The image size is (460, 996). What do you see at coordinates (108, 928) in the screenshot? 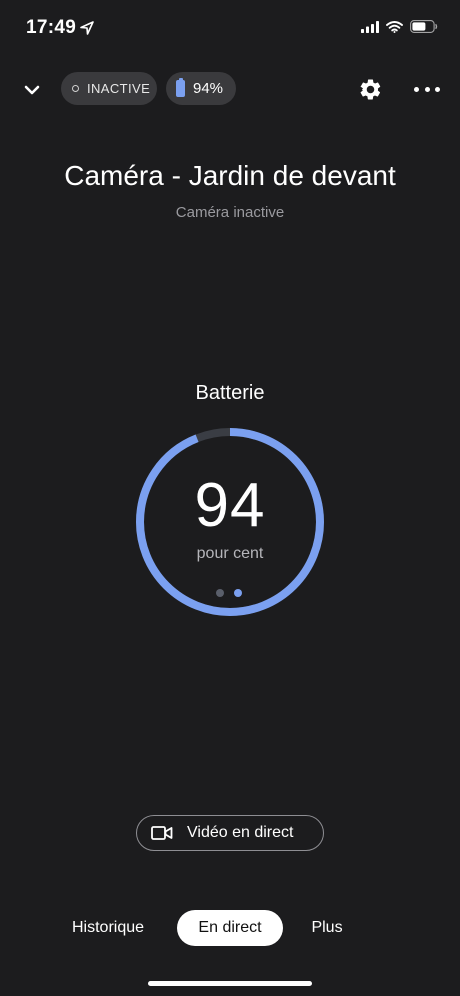
I see `tab-history: Historique` at bounding box center [108, 928].